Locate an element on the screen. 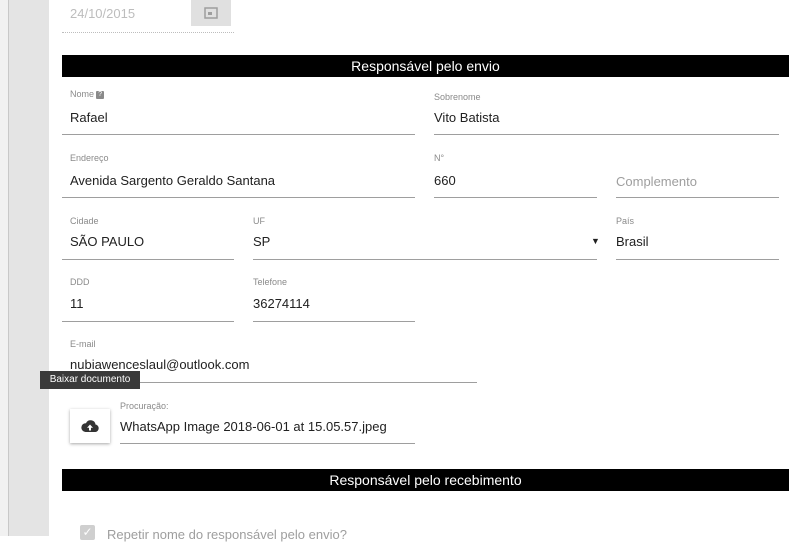  email-input: nubiawenceslaul@outlook.com is located at coordinates (159, 364).